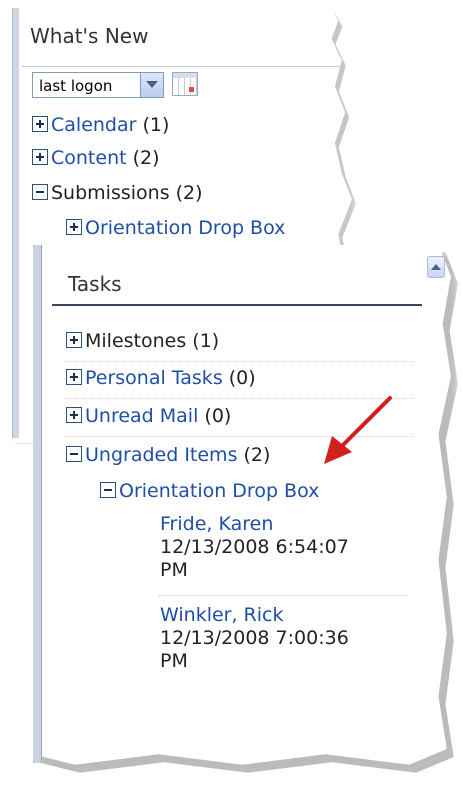 The height and width of the screenshot is (785, 463). I want to click on whats-new-item-calendar: Calendar (1), so click(100, 125).